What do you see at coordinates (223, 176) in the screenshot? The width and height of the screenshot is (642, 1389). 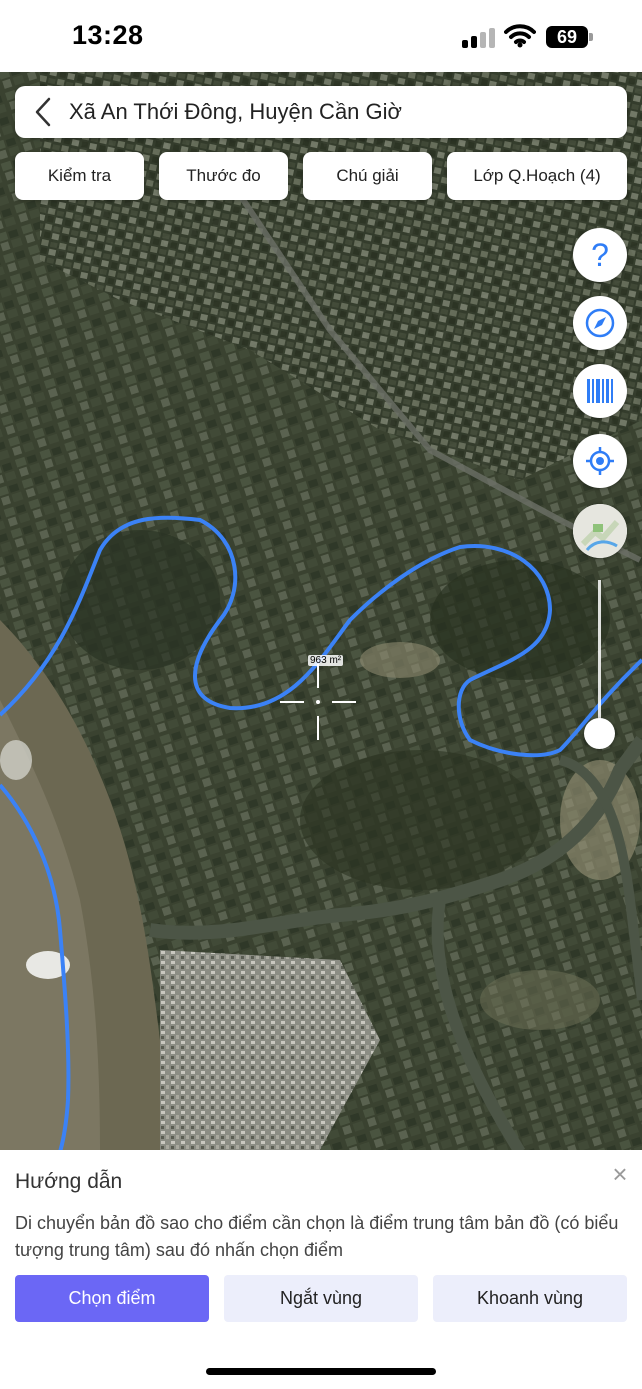 I see `measure-button: Thước đo` at bounding box center [223, 176].